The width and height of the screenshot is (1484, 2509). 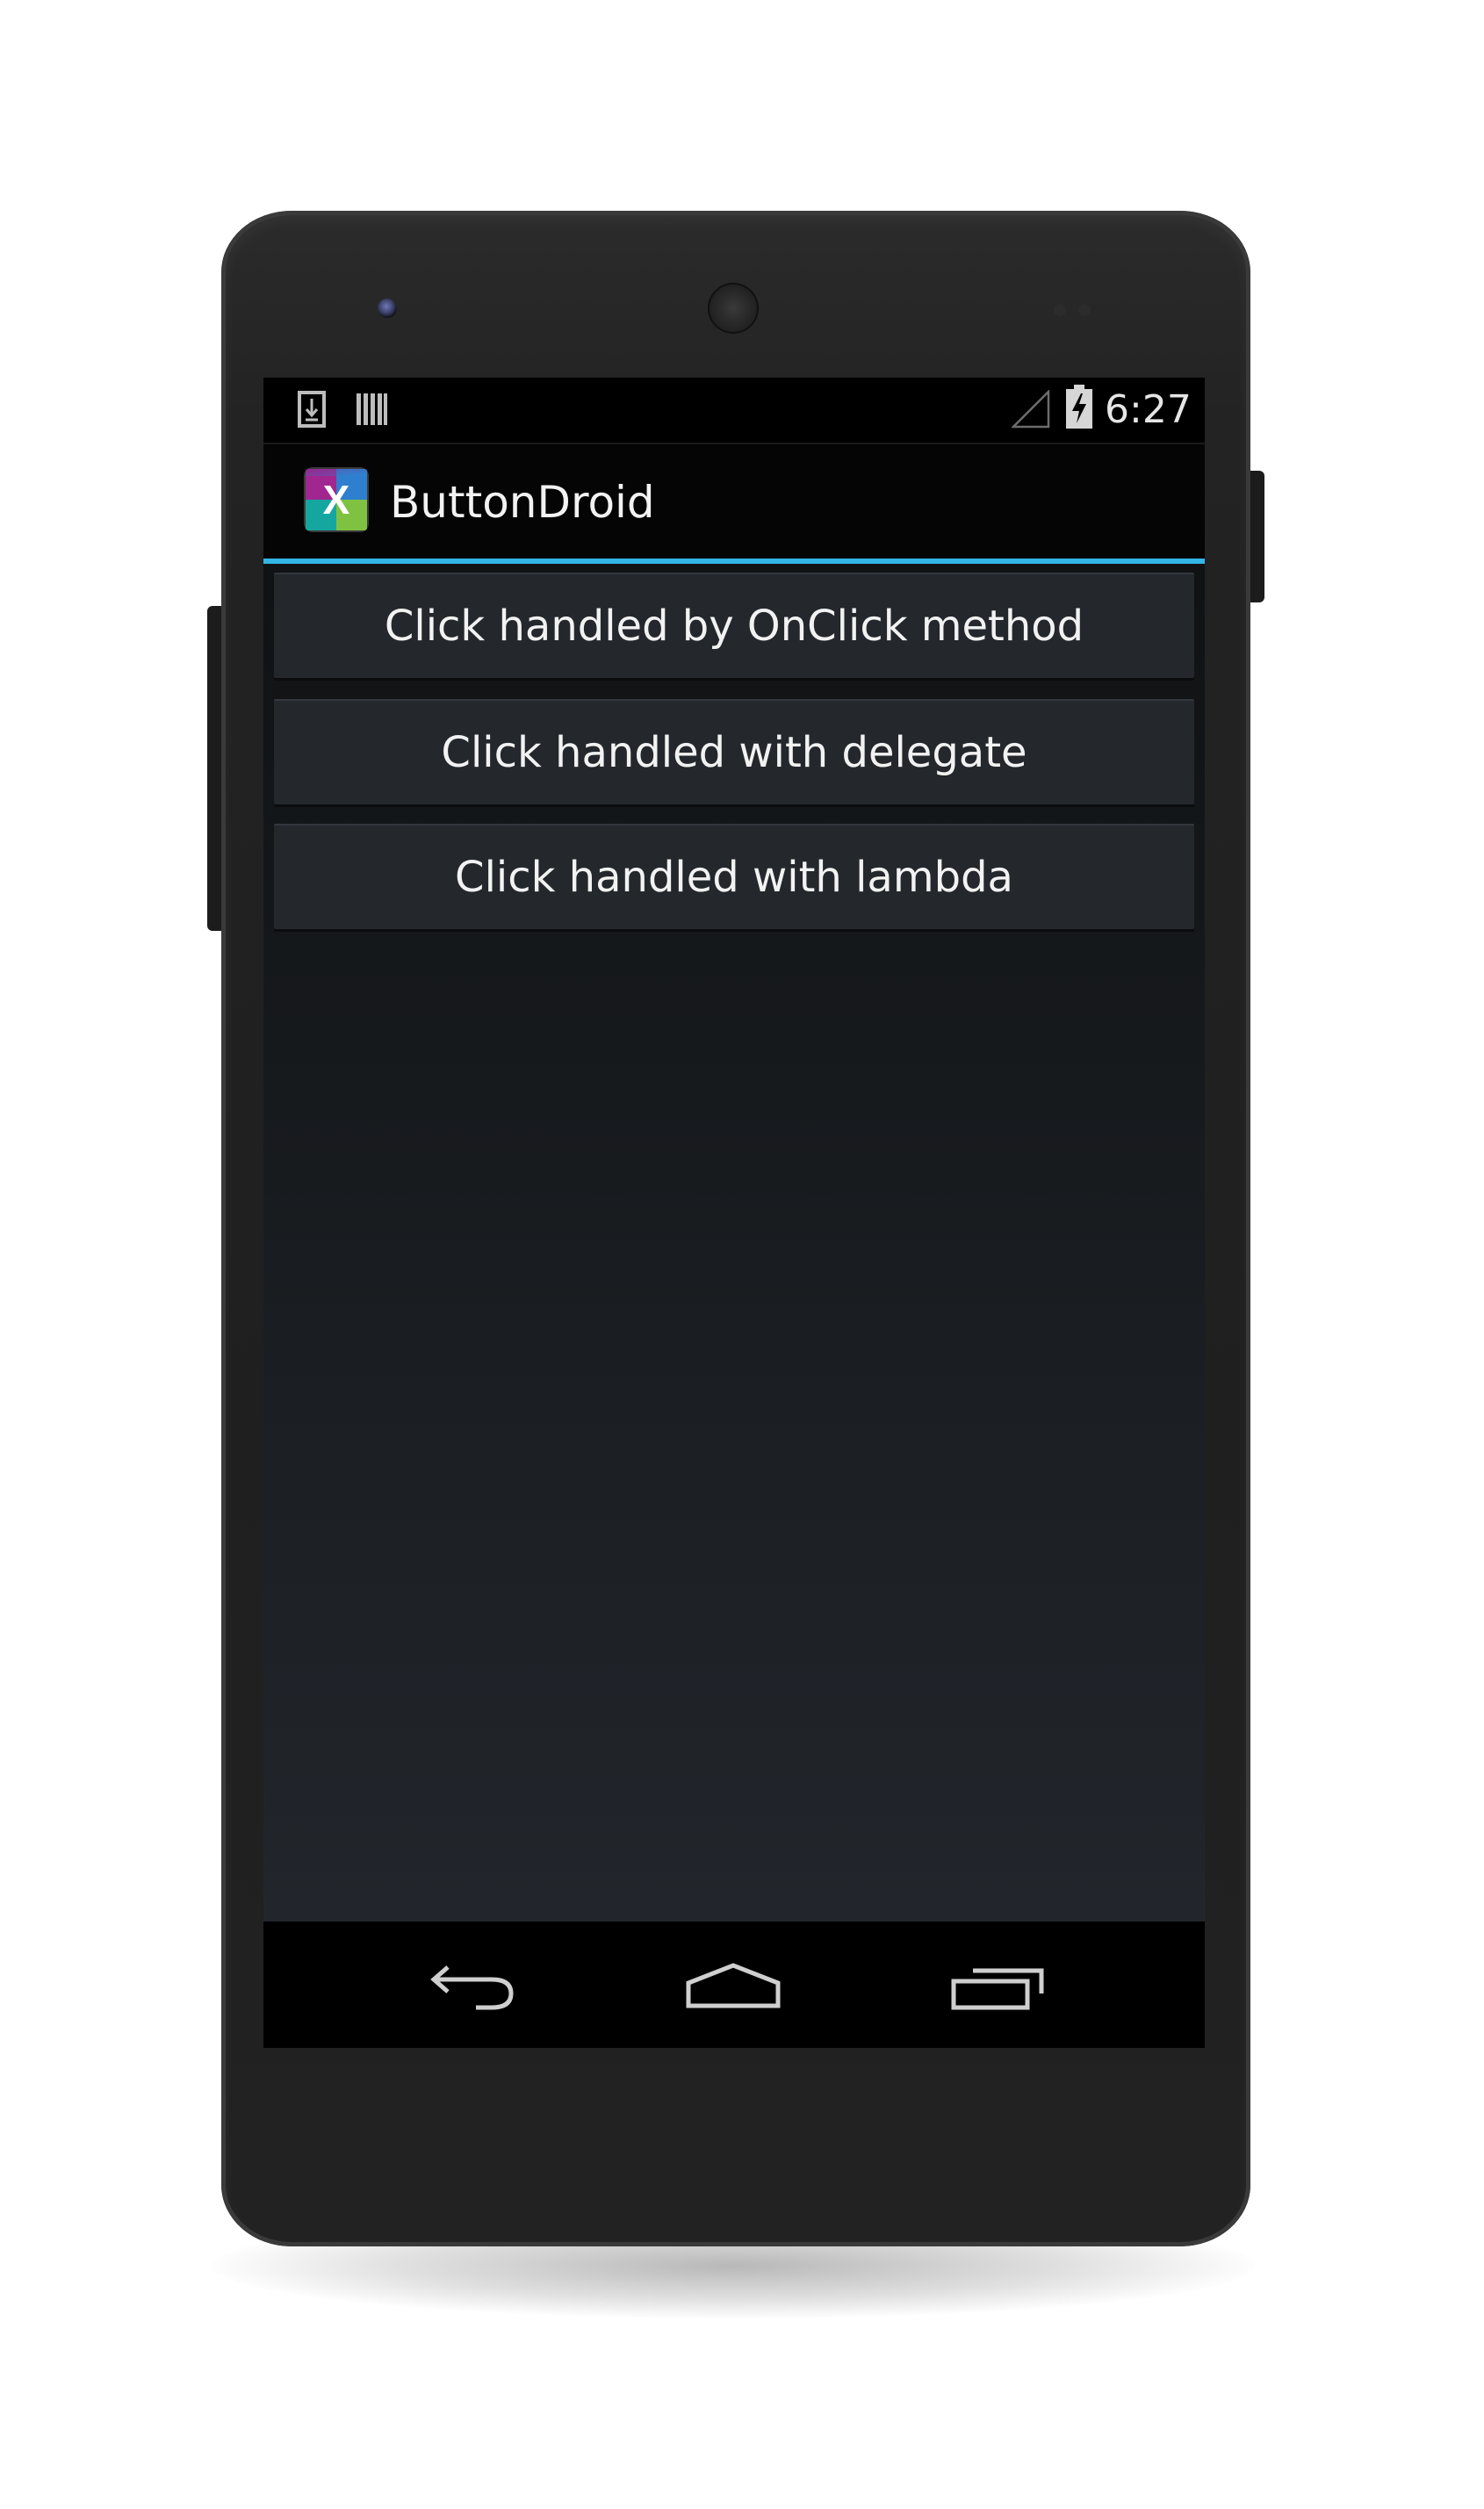 I want to click on home-icon, so click(x=733, y=1986).